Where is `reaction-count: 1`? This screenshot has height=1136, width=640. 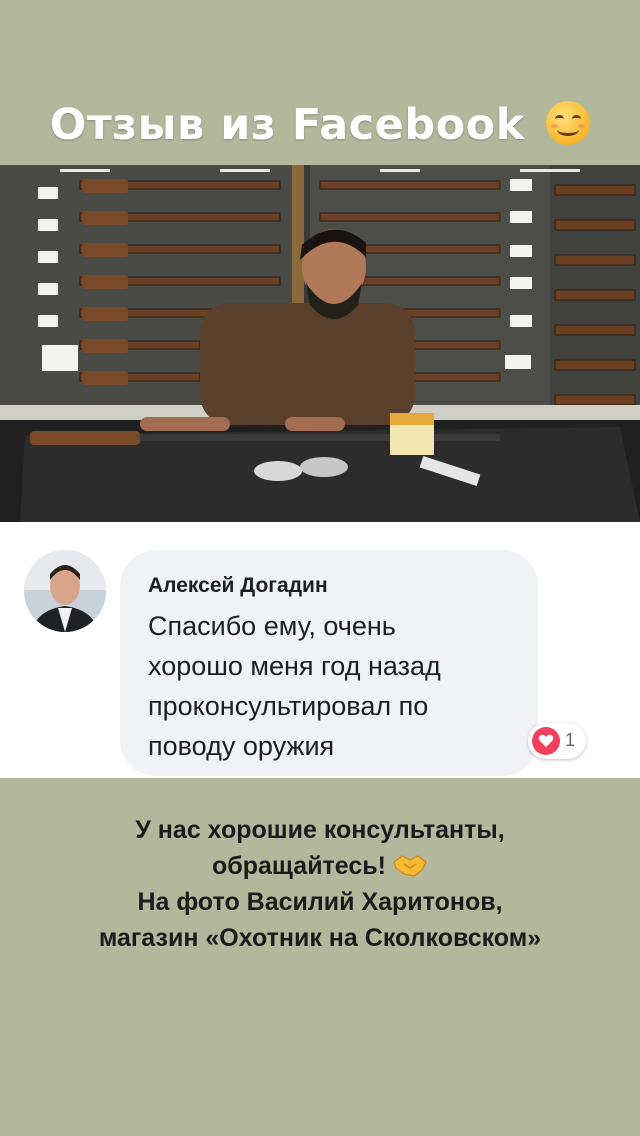 reaction-count: 1 is located at coordinates (570, 740).